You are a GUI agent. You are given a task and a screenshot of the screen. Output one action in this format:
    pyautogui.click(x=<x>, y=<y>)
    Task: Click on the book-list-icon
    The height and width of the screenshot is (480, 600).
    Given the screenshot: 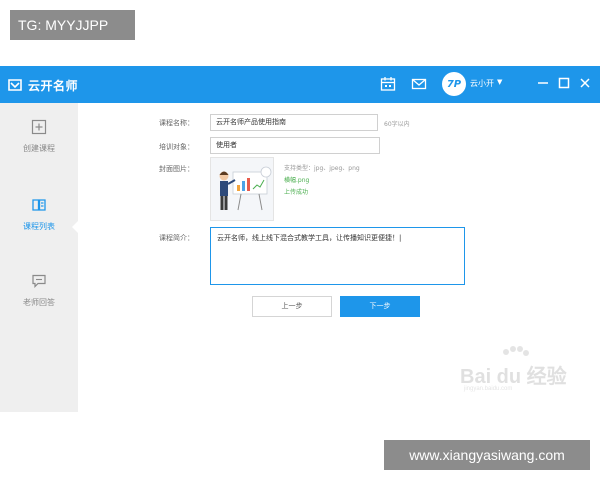 What is the action you would take?
    pyautogui.click(x=39, y=205)
    